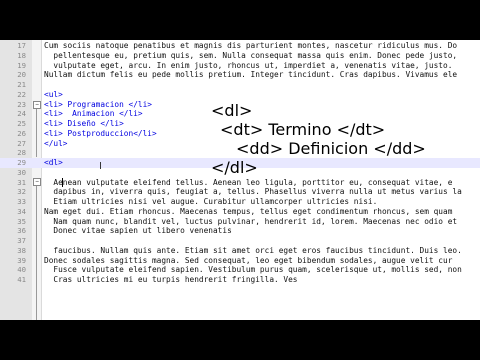  What do you see at coordinates (21, 94) in the screenshot?
I see `line-number: 22` at bounding box center [21, 94].